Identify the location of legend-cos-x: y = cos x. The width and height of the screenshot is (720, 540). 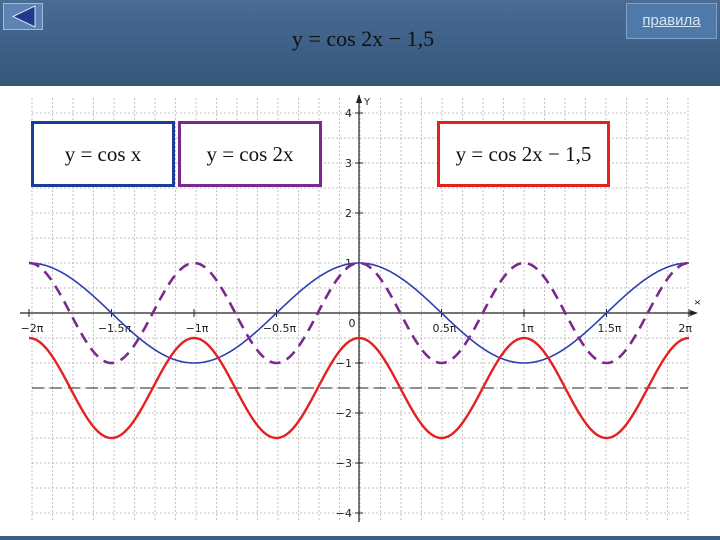
(103, 154).